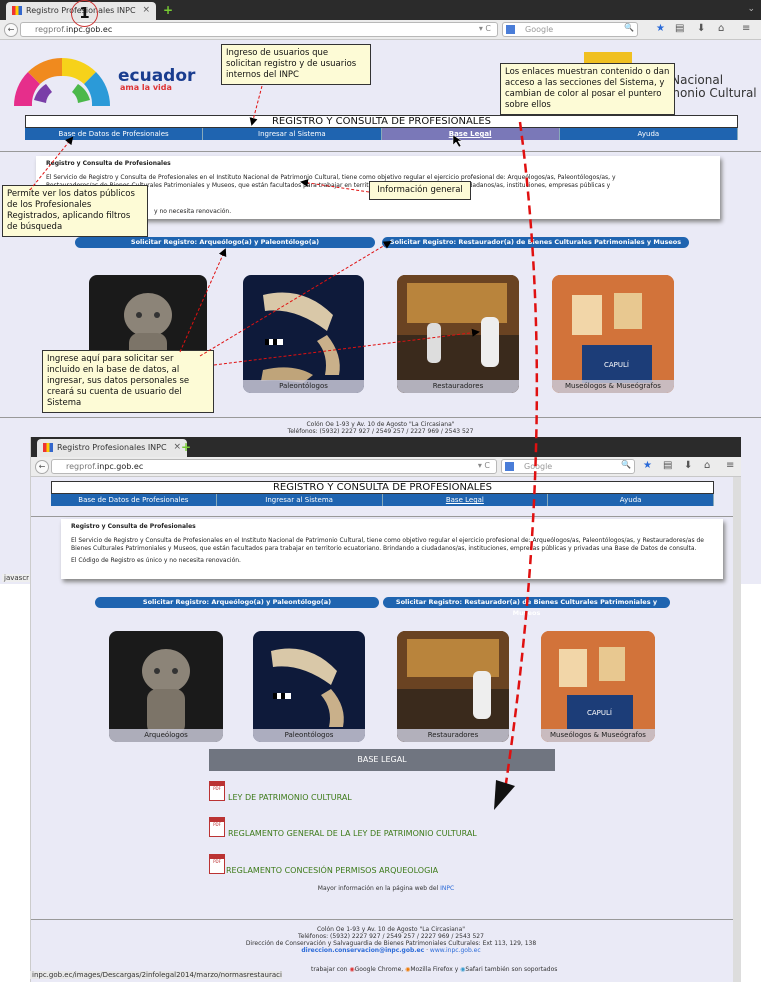 This screenshot has height=982, width=761. What do you see at coordinates (51, 163) in the screenshot?
I see `arrow-permite` at bounding box center [51, 163].